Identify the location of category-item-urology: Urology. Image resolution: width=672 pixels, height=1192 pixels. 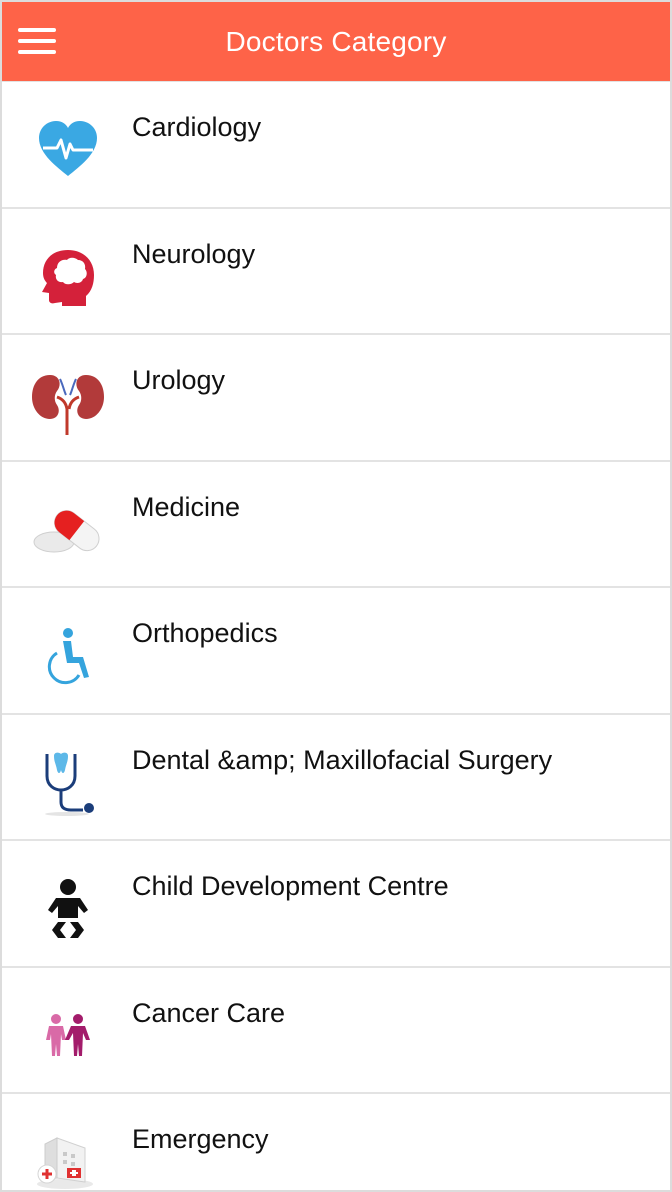
(336, 398).